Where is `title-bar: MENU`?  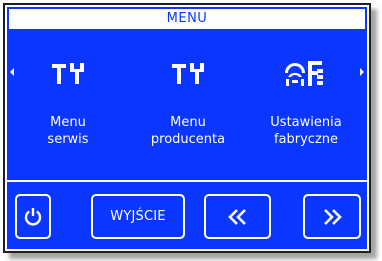 title-bar: MENU is located at coordinates (187, 19).